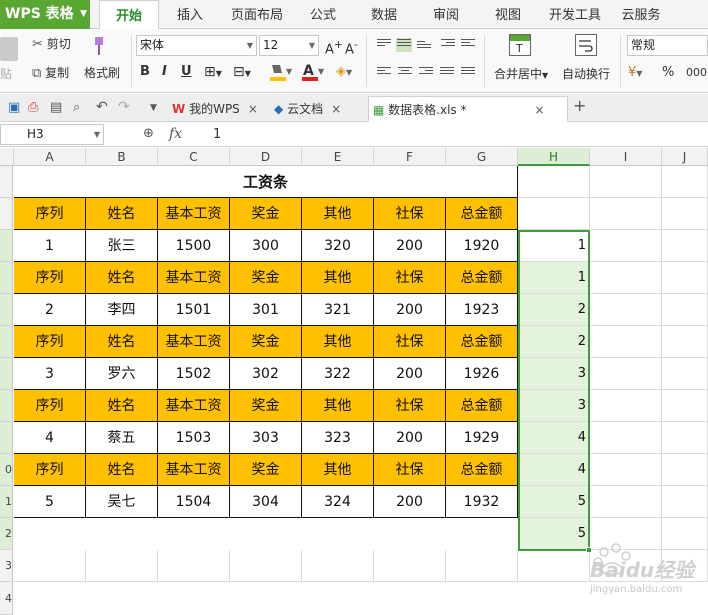 The image size is (708, 615). Describe the element at coordinates (446, 14) in the screenshot. I see `tab-review: 审阅` at that location.